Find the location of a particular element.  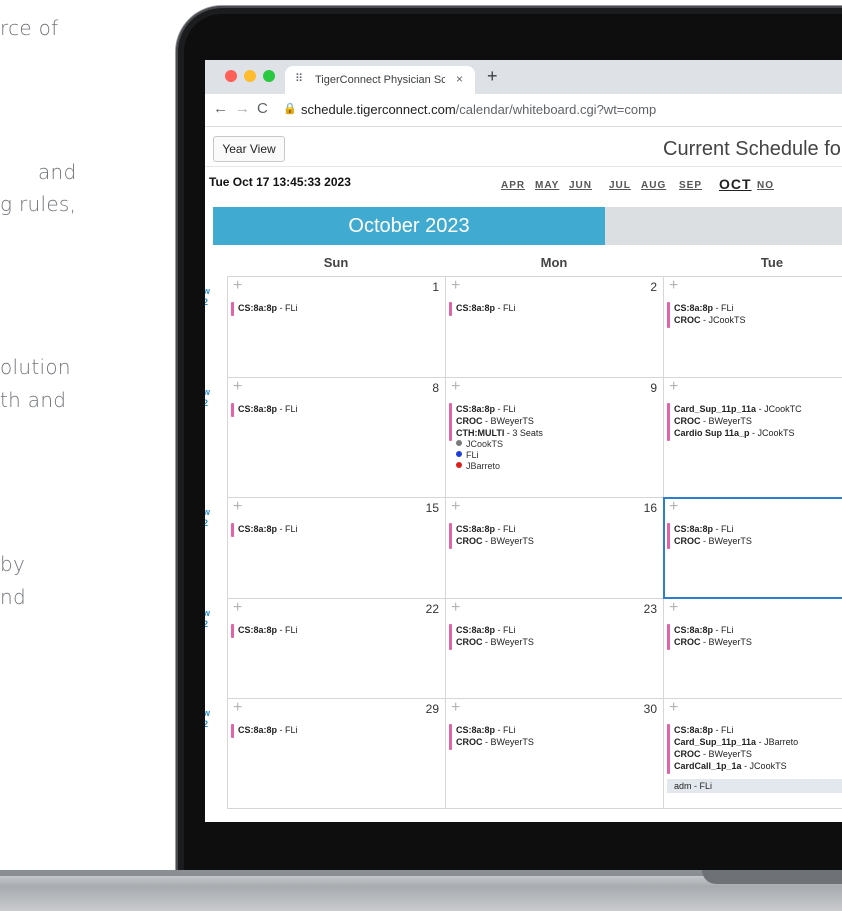

month-link-may: MAY is located at coordinates (547, 185).